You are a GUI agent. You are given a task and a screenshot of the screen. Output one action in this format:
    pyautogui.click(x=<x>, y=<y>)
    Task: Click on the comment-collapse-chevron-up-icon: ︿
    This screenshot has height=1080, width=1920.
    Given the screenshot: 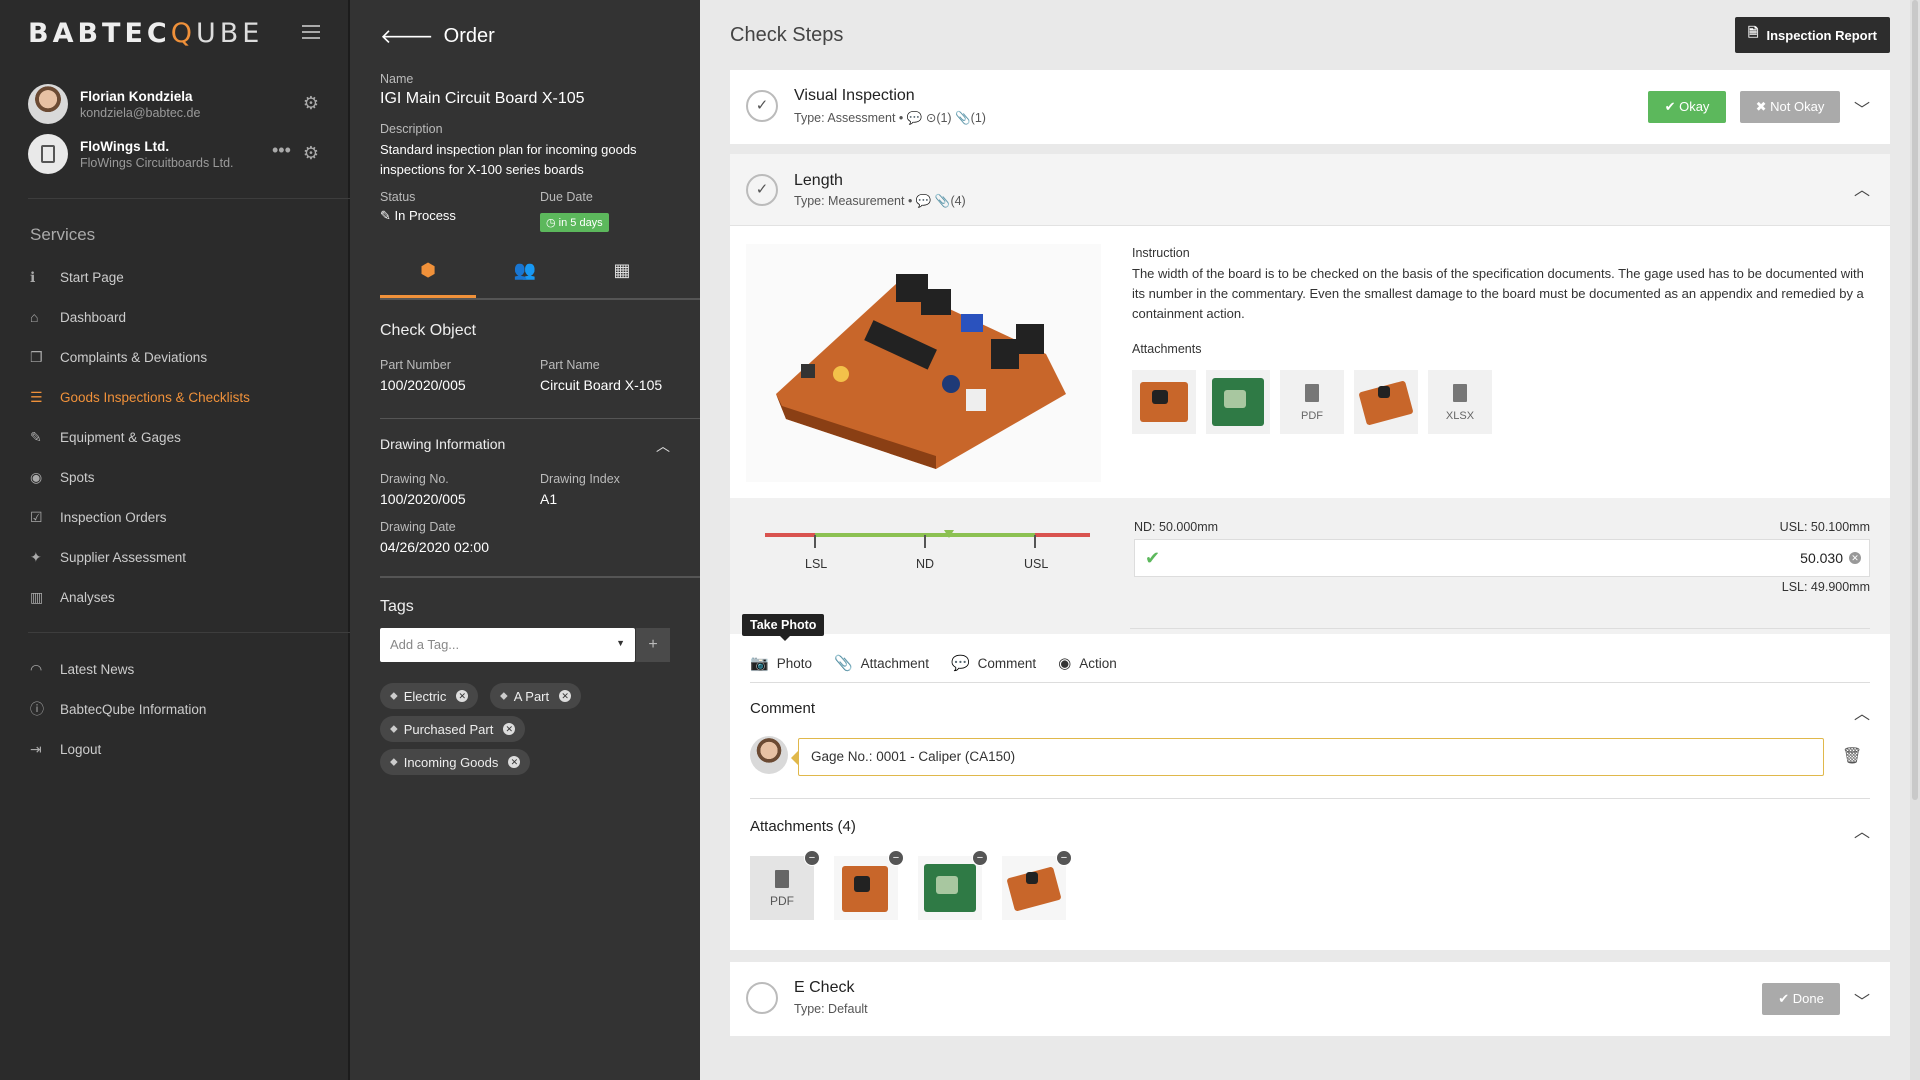 What is the action you would take?
    pyautogui.click(x=1862, y=712)
    